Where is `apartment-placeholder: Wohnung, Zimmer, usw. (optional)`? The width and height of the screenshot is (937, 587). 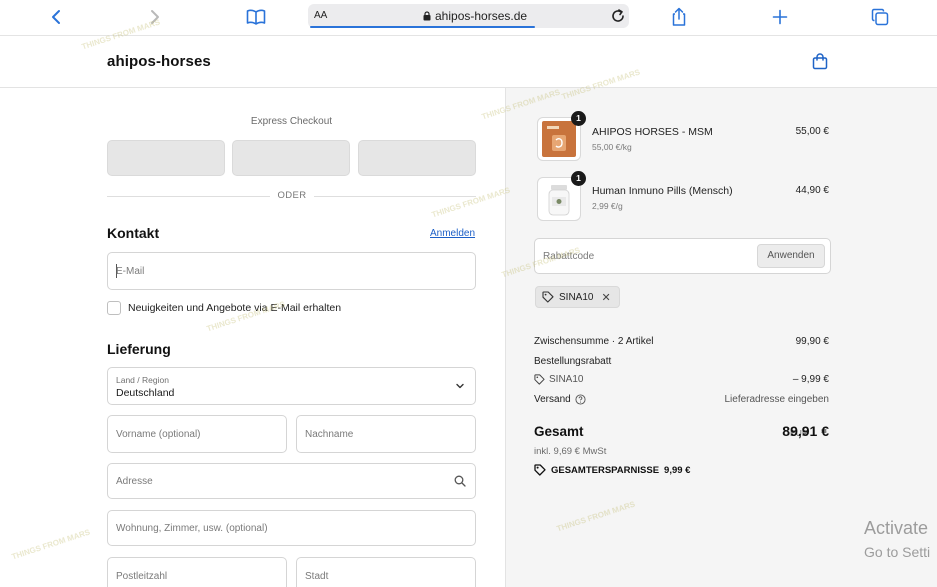 apartment-placeholder: Wohnung, Zimmer, usw. (optional) is located at coordinates (192, 528).